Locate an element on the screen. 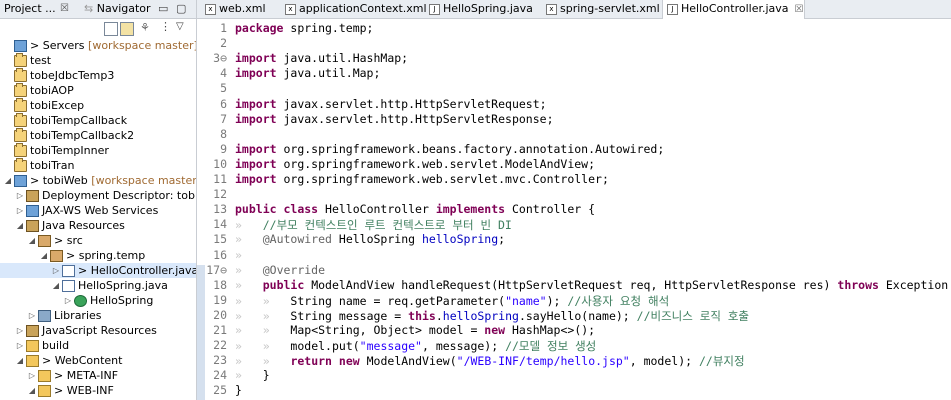  tree-item: ◢ > WEB-INF is located at coordinates (98, 390).